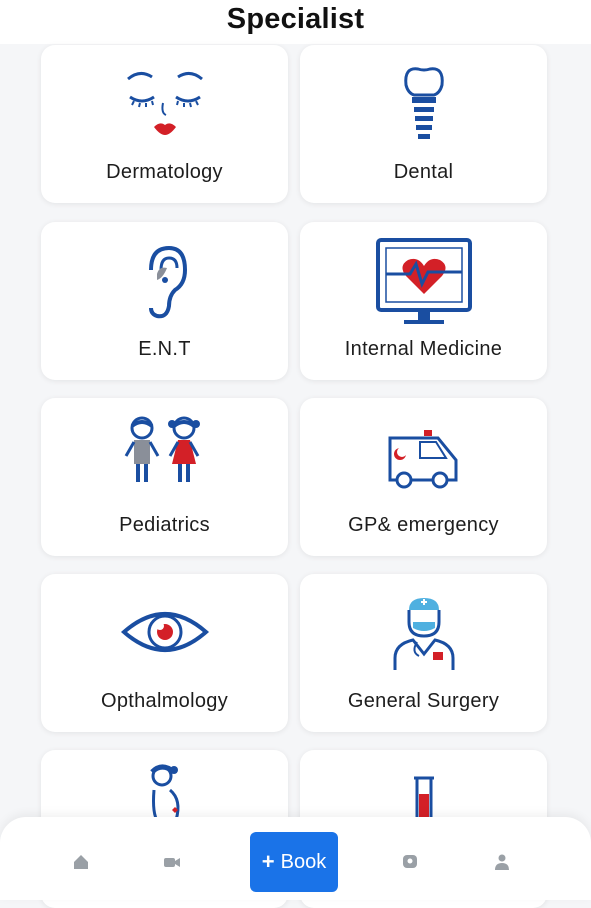 The image size is (591, 908). I want to click on book-button: + Book, so click(294, 862).